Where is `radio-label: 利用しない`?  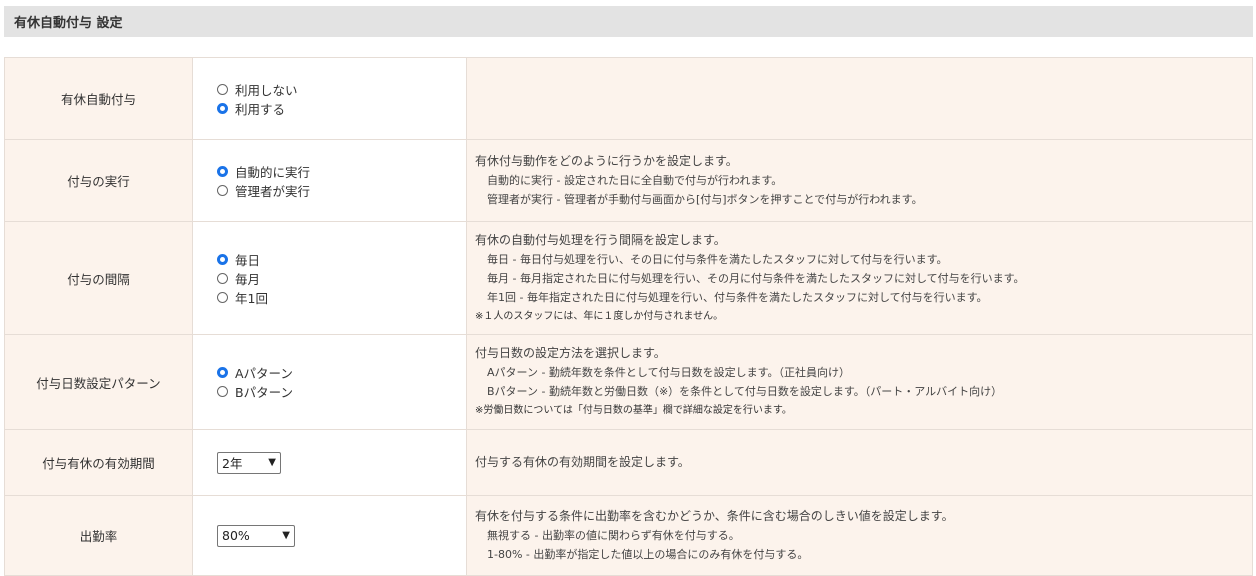 radio-label: 利用しない is located at coordinates (266, 90).